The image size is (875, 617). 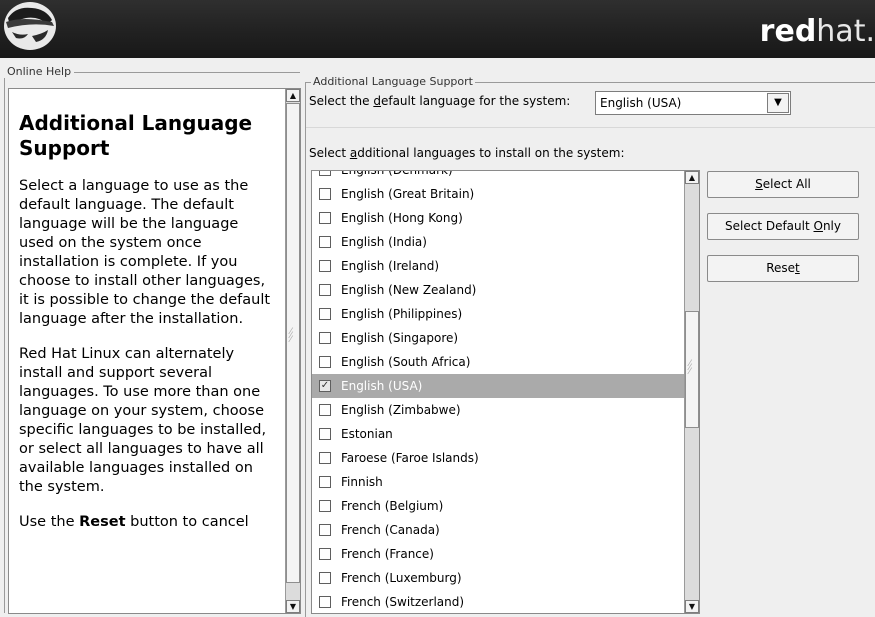 What do you see at coordinates (410, 458) in the screenshot?
I see `language-name: Faroese (Faroe Islands)` at bounding box center [410, 458].